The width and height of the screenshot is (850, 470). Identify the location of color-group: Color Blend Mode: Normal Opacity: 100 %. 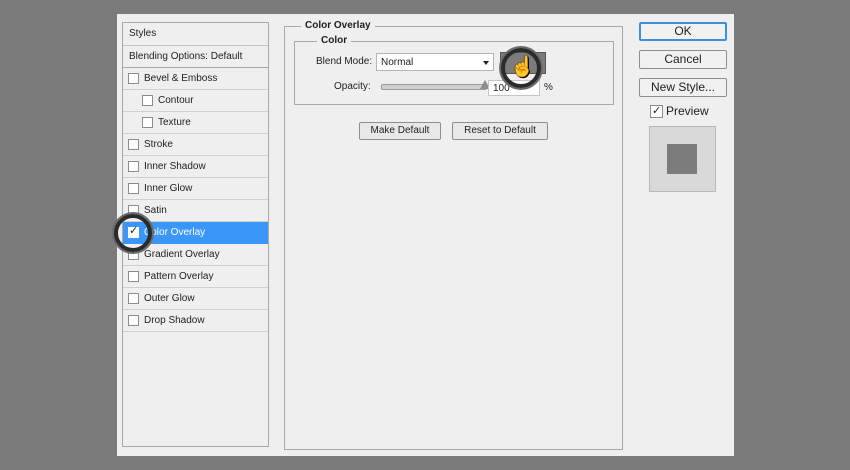
(454, 70).